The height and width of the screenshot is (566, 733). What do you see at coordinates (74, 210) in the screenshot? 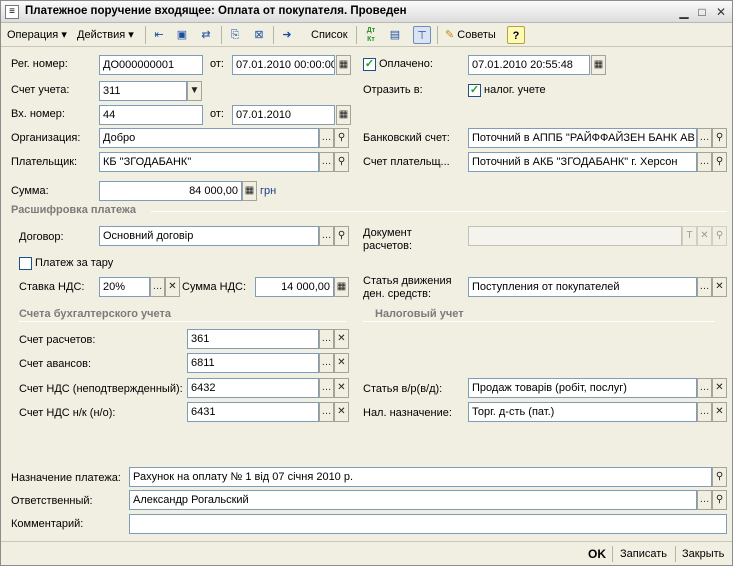
I see `breakdown-section-title: Расшифровка платежа` at bounding box center [74, 210].